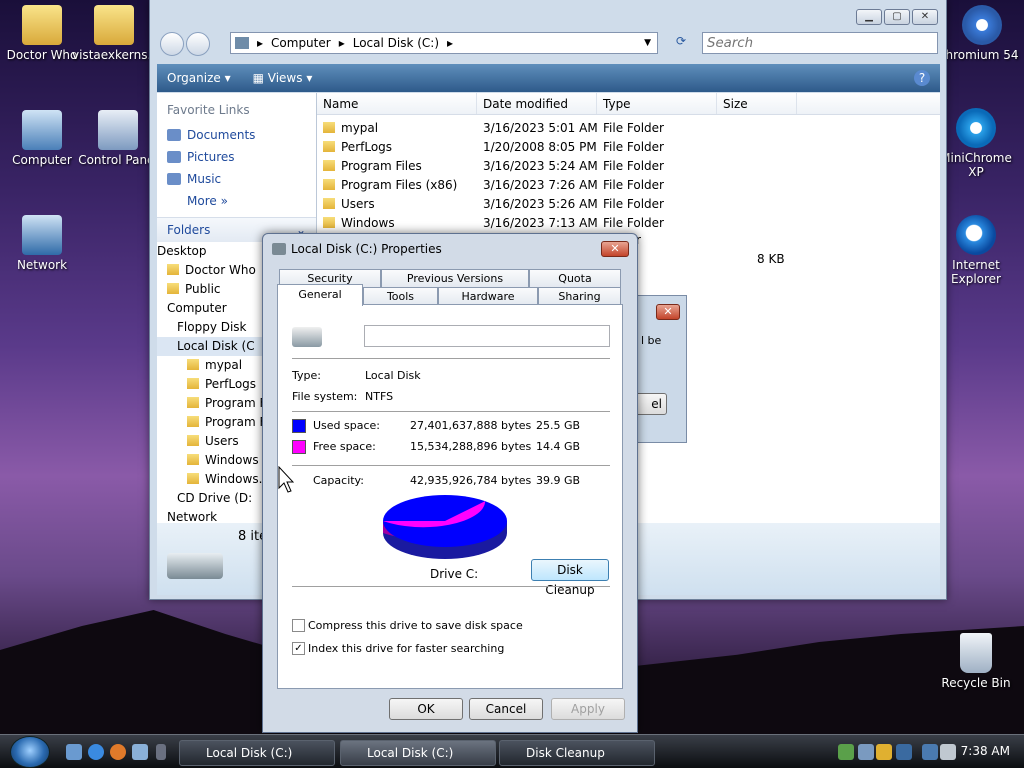  I want to click on index-checkbox: ✓, so click(298, 648).